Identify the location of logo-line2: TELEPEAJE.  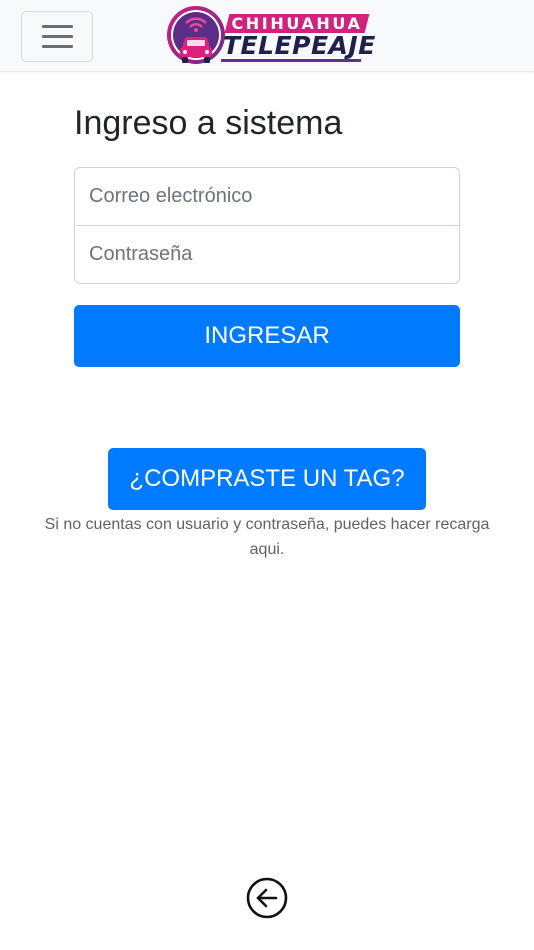
(299, 45).